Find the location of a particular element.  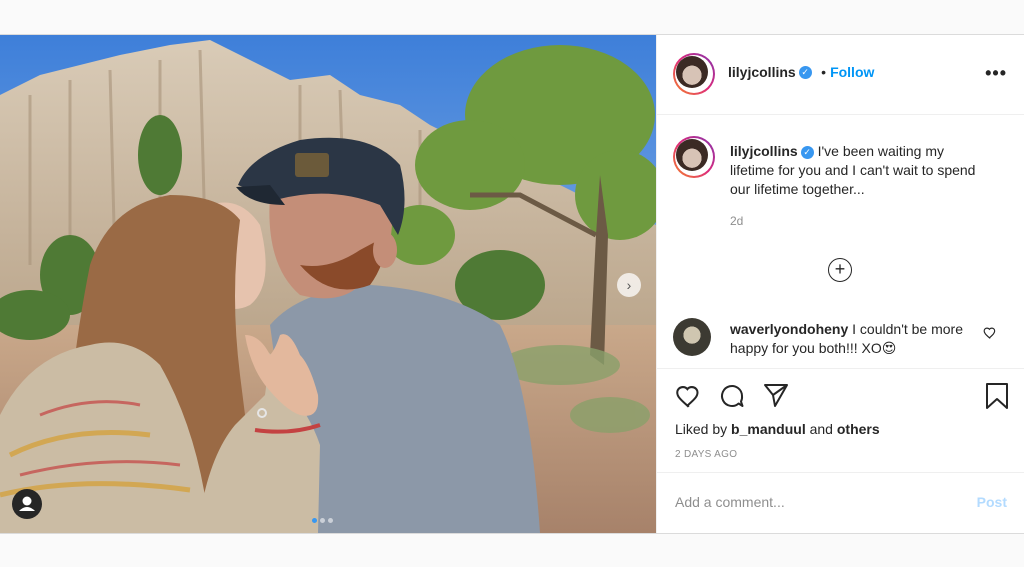

heart-icon is located at coordinates (688, 398).